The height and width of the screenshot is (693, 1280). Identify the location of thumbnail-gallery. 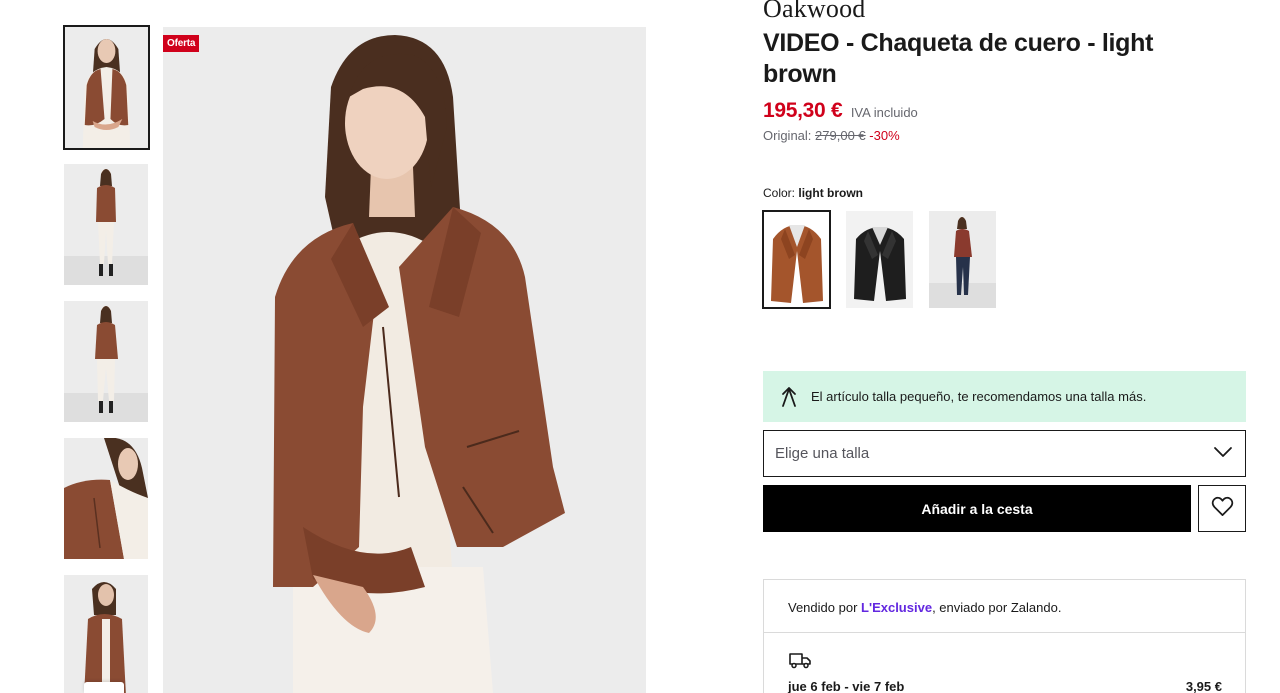
(106, 359).